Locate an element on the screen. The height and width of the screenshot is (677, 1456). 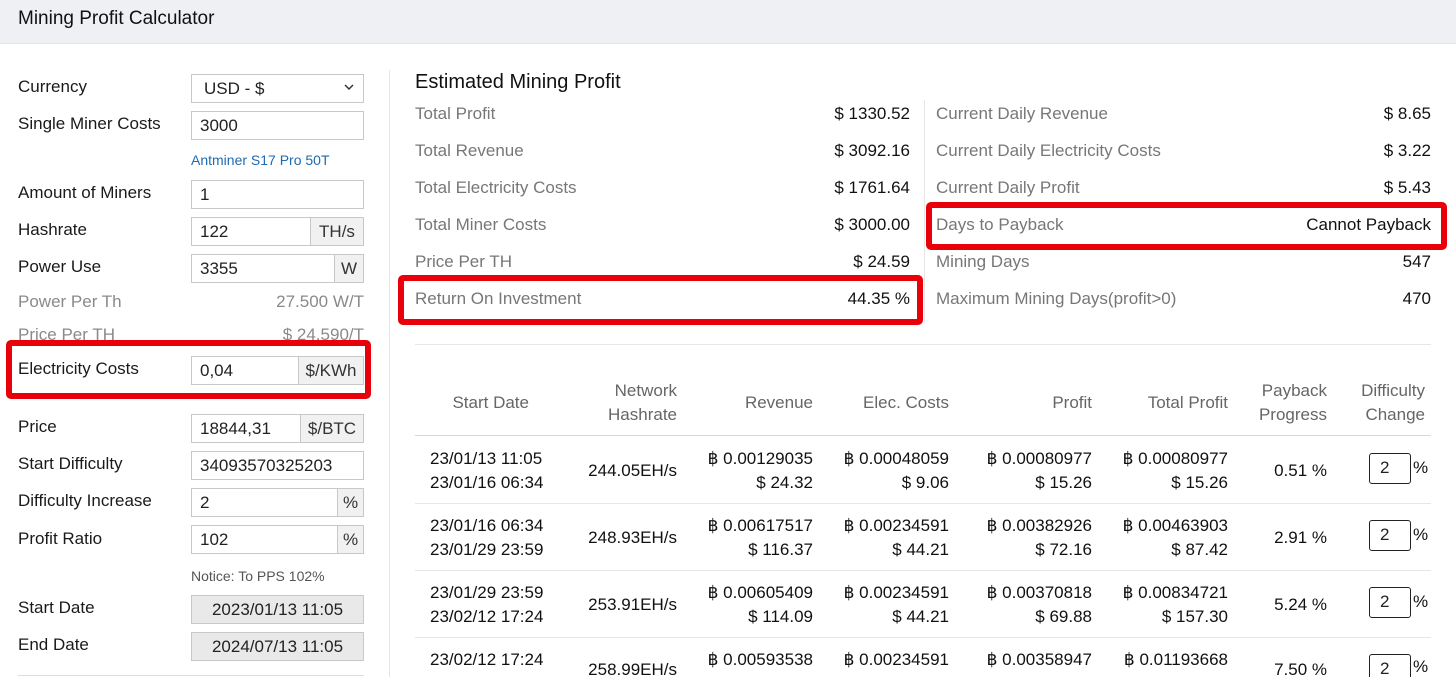
profit-ratio-label: Profit Ratio is located at coordinates (60, 538).